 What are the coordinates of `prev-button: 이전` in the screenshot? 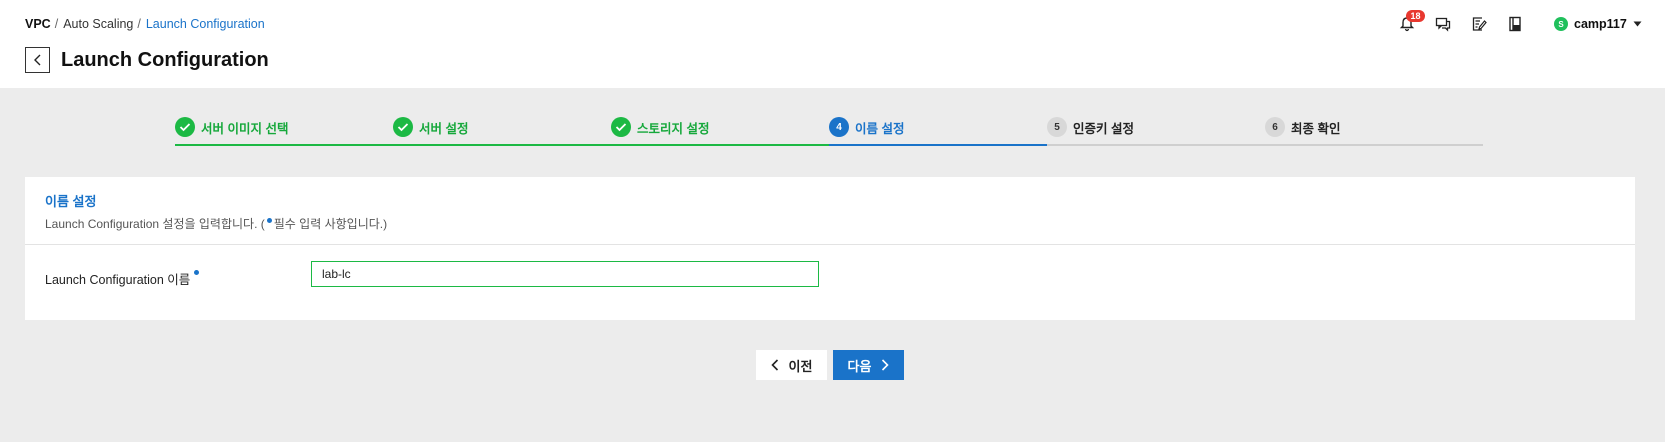 It's located at (791, 365).